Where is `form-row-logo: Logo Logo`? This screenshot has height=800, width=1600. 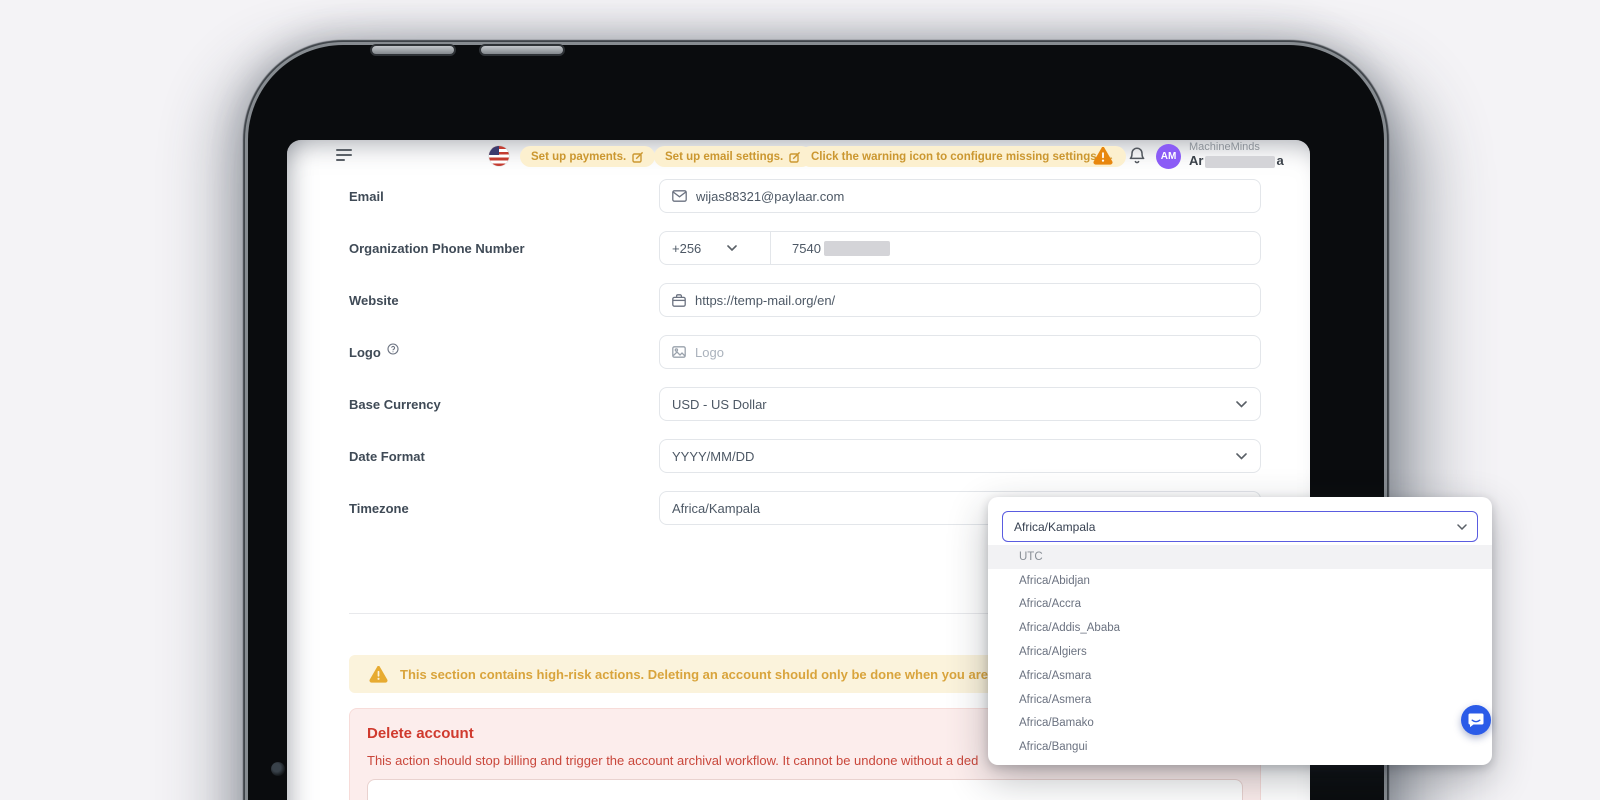
form-row-logo: Logo Logo is located at coordinates (805, 352).